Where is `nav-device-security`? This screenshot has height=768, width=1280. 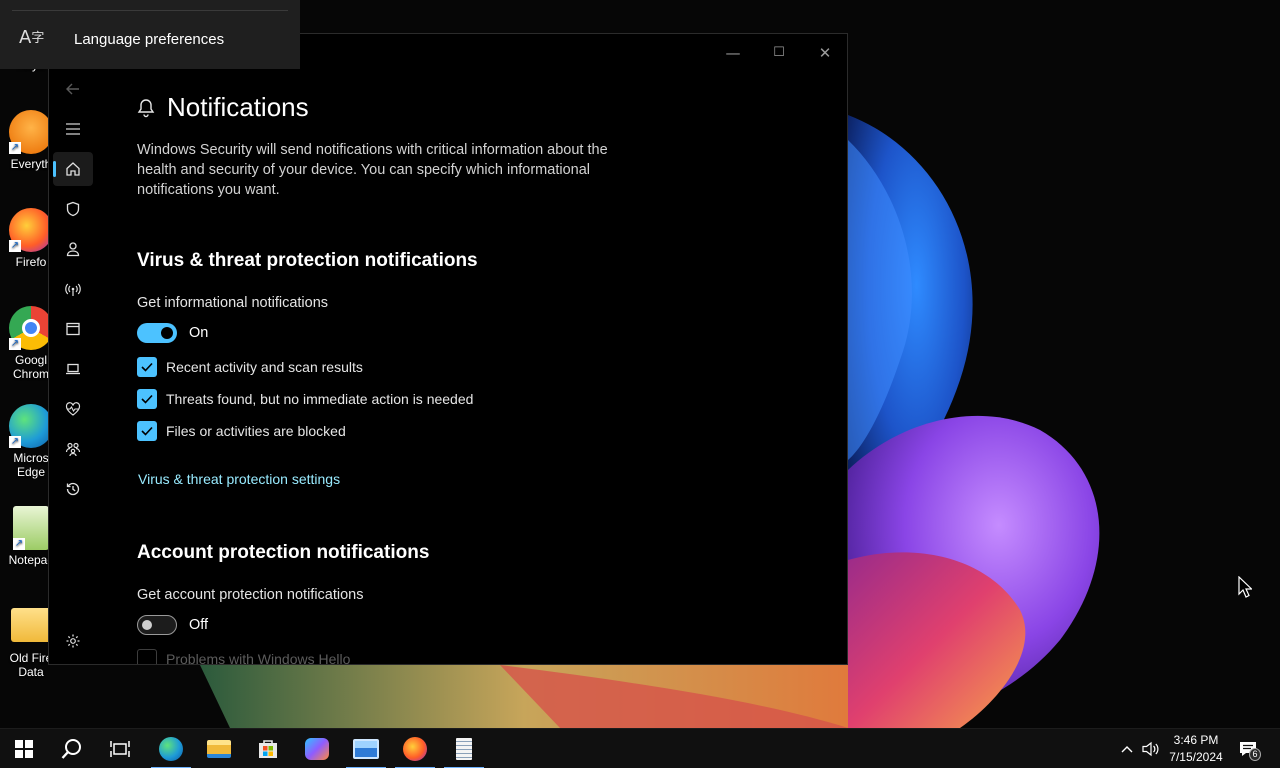 nav-device-security is located at coordinates (73, 369).